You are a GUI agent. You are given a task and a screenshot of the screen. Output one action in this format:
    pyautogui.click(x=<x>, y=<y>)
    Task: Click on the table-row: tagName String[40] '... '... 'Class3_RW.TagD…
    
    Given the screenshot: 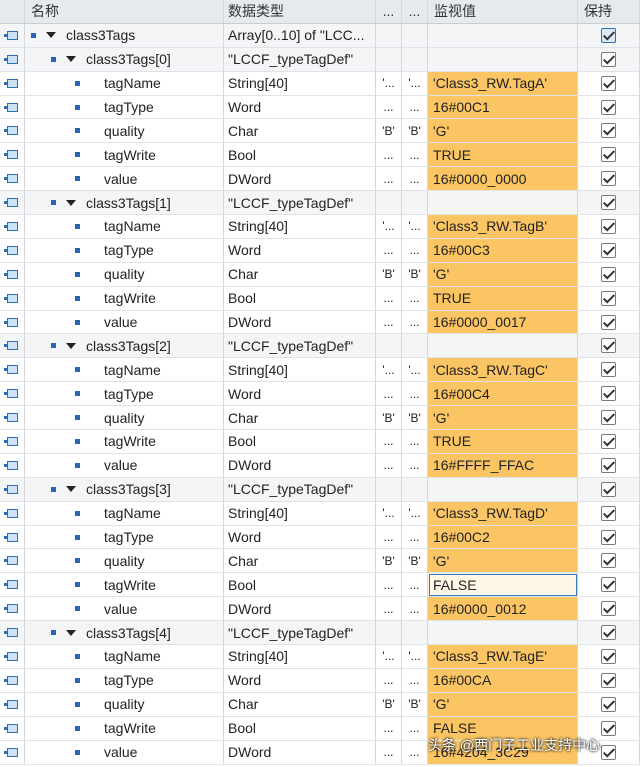 What is the action you would take?
    pyautogui.click(x=320, y=513)
    